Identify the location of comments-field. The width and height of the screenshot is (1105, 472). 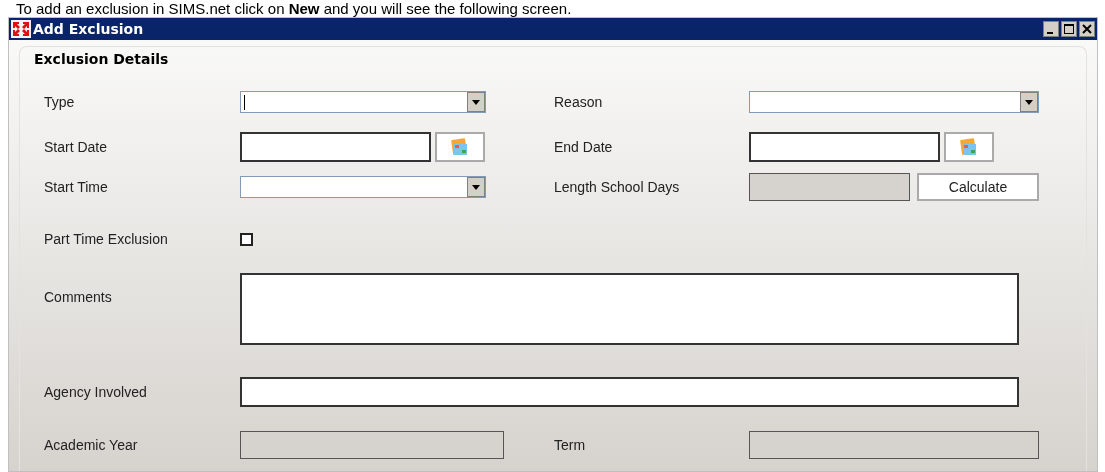
(629, 309).